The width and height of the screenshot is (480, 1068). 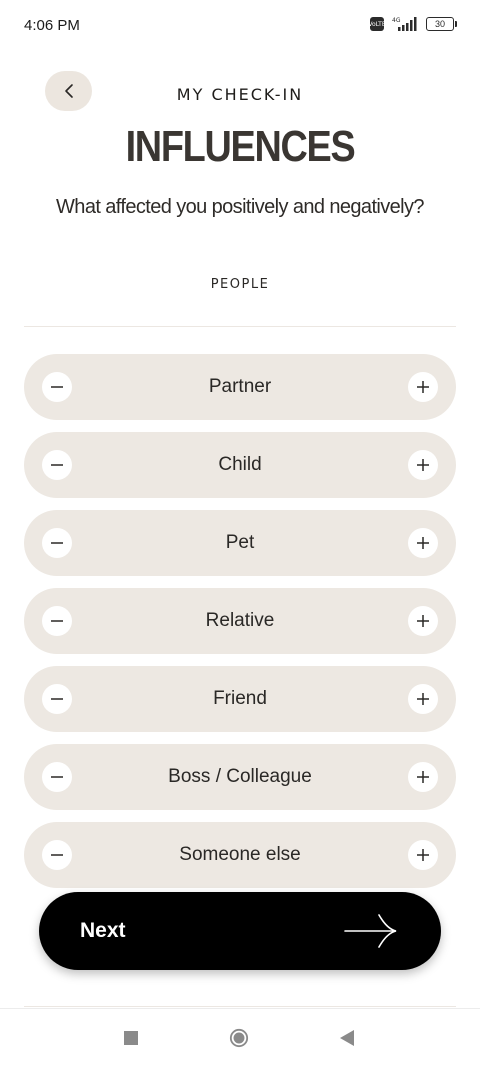 I want to click on list-item: Child, so click(x=240, y=465).